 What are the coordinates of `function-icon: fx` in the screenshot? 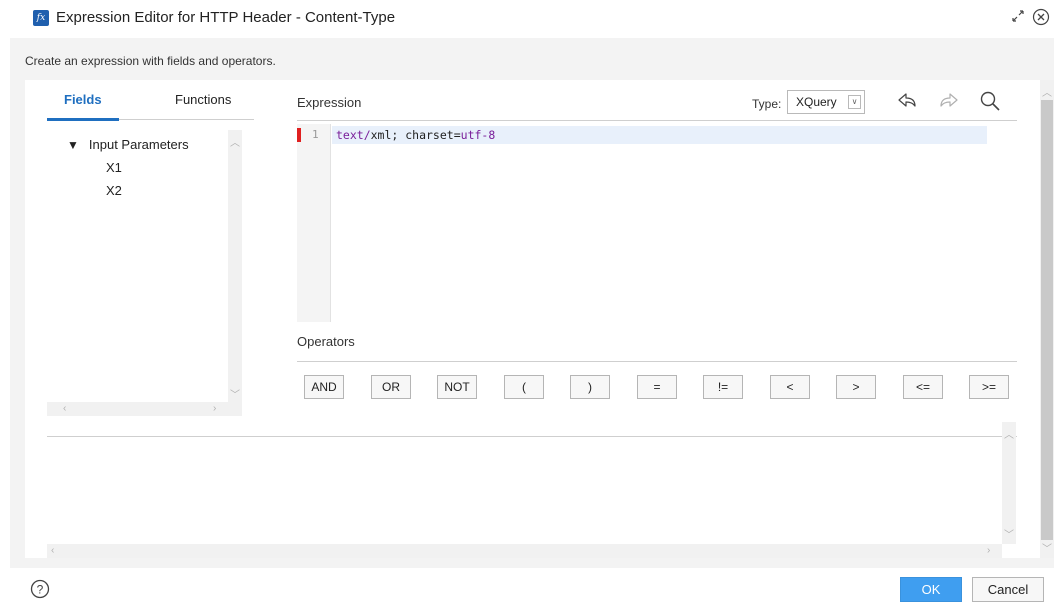 It's located at (41, 18).